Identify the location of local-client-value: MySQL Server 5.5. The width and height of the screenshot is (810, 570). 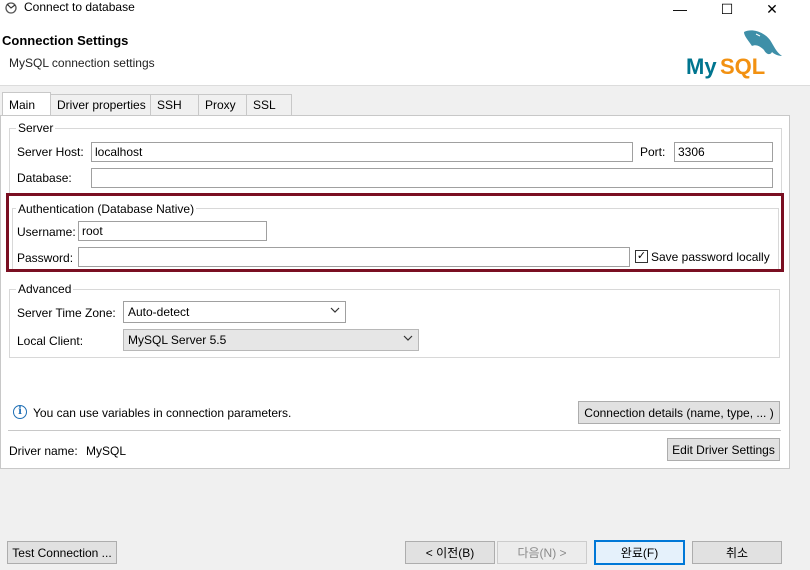
(177, 340).